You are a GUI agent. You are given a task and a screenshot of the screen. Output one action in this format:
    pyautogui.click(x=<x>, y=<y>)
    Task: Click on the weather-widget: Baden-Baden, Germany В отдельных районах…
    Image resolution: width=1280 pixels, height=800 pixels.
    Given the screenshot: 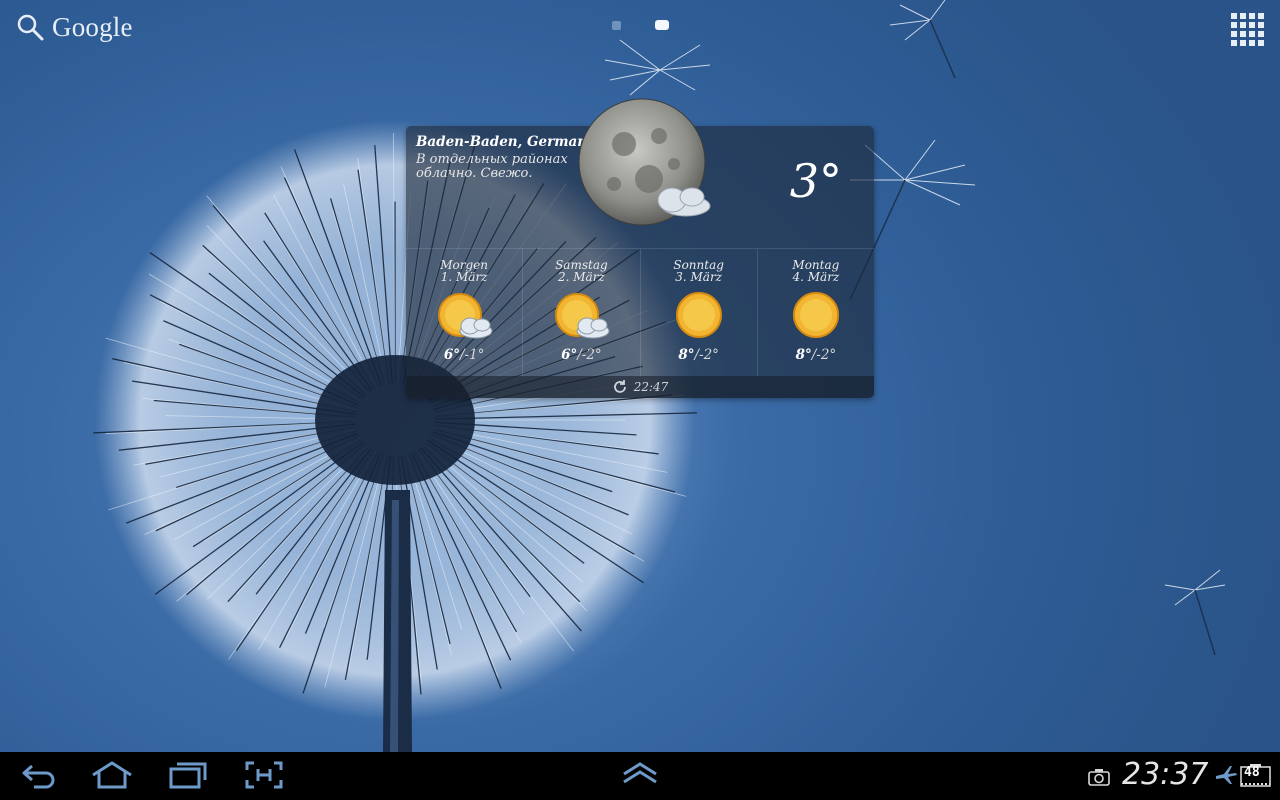 What is the action you would take?
    pyautogui.click(x=640, y=248)
    